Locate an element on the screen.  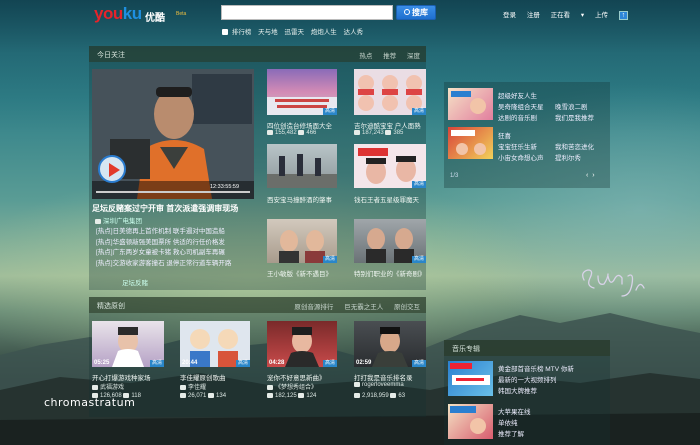
tab-ranking: 原创音源排行 is located at coordinates (313, 307).